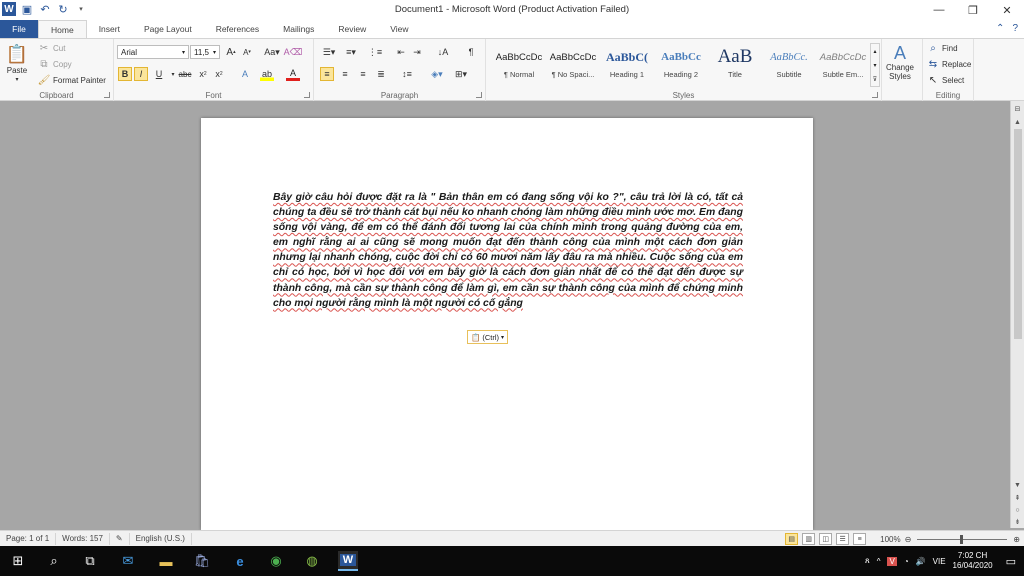  What do you see at coordinates (276, 561) in the screenshot?
I see `chrome-icon: ◉` at bounding box center [276, 561].